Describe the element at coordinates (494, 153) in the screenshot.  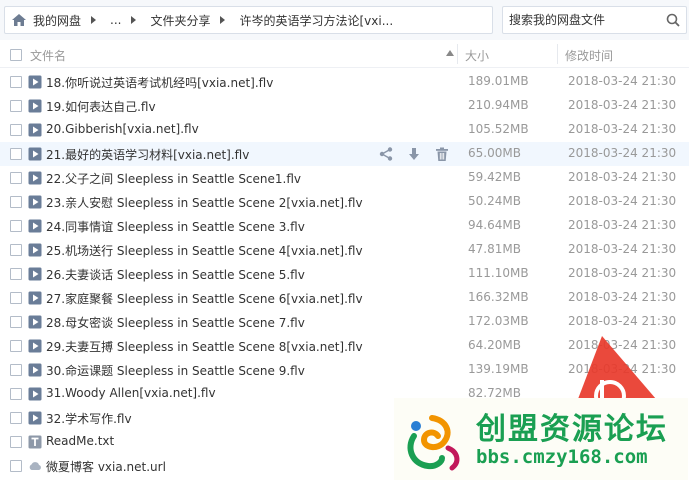
I see `file-size: 65.00MB` at that location.